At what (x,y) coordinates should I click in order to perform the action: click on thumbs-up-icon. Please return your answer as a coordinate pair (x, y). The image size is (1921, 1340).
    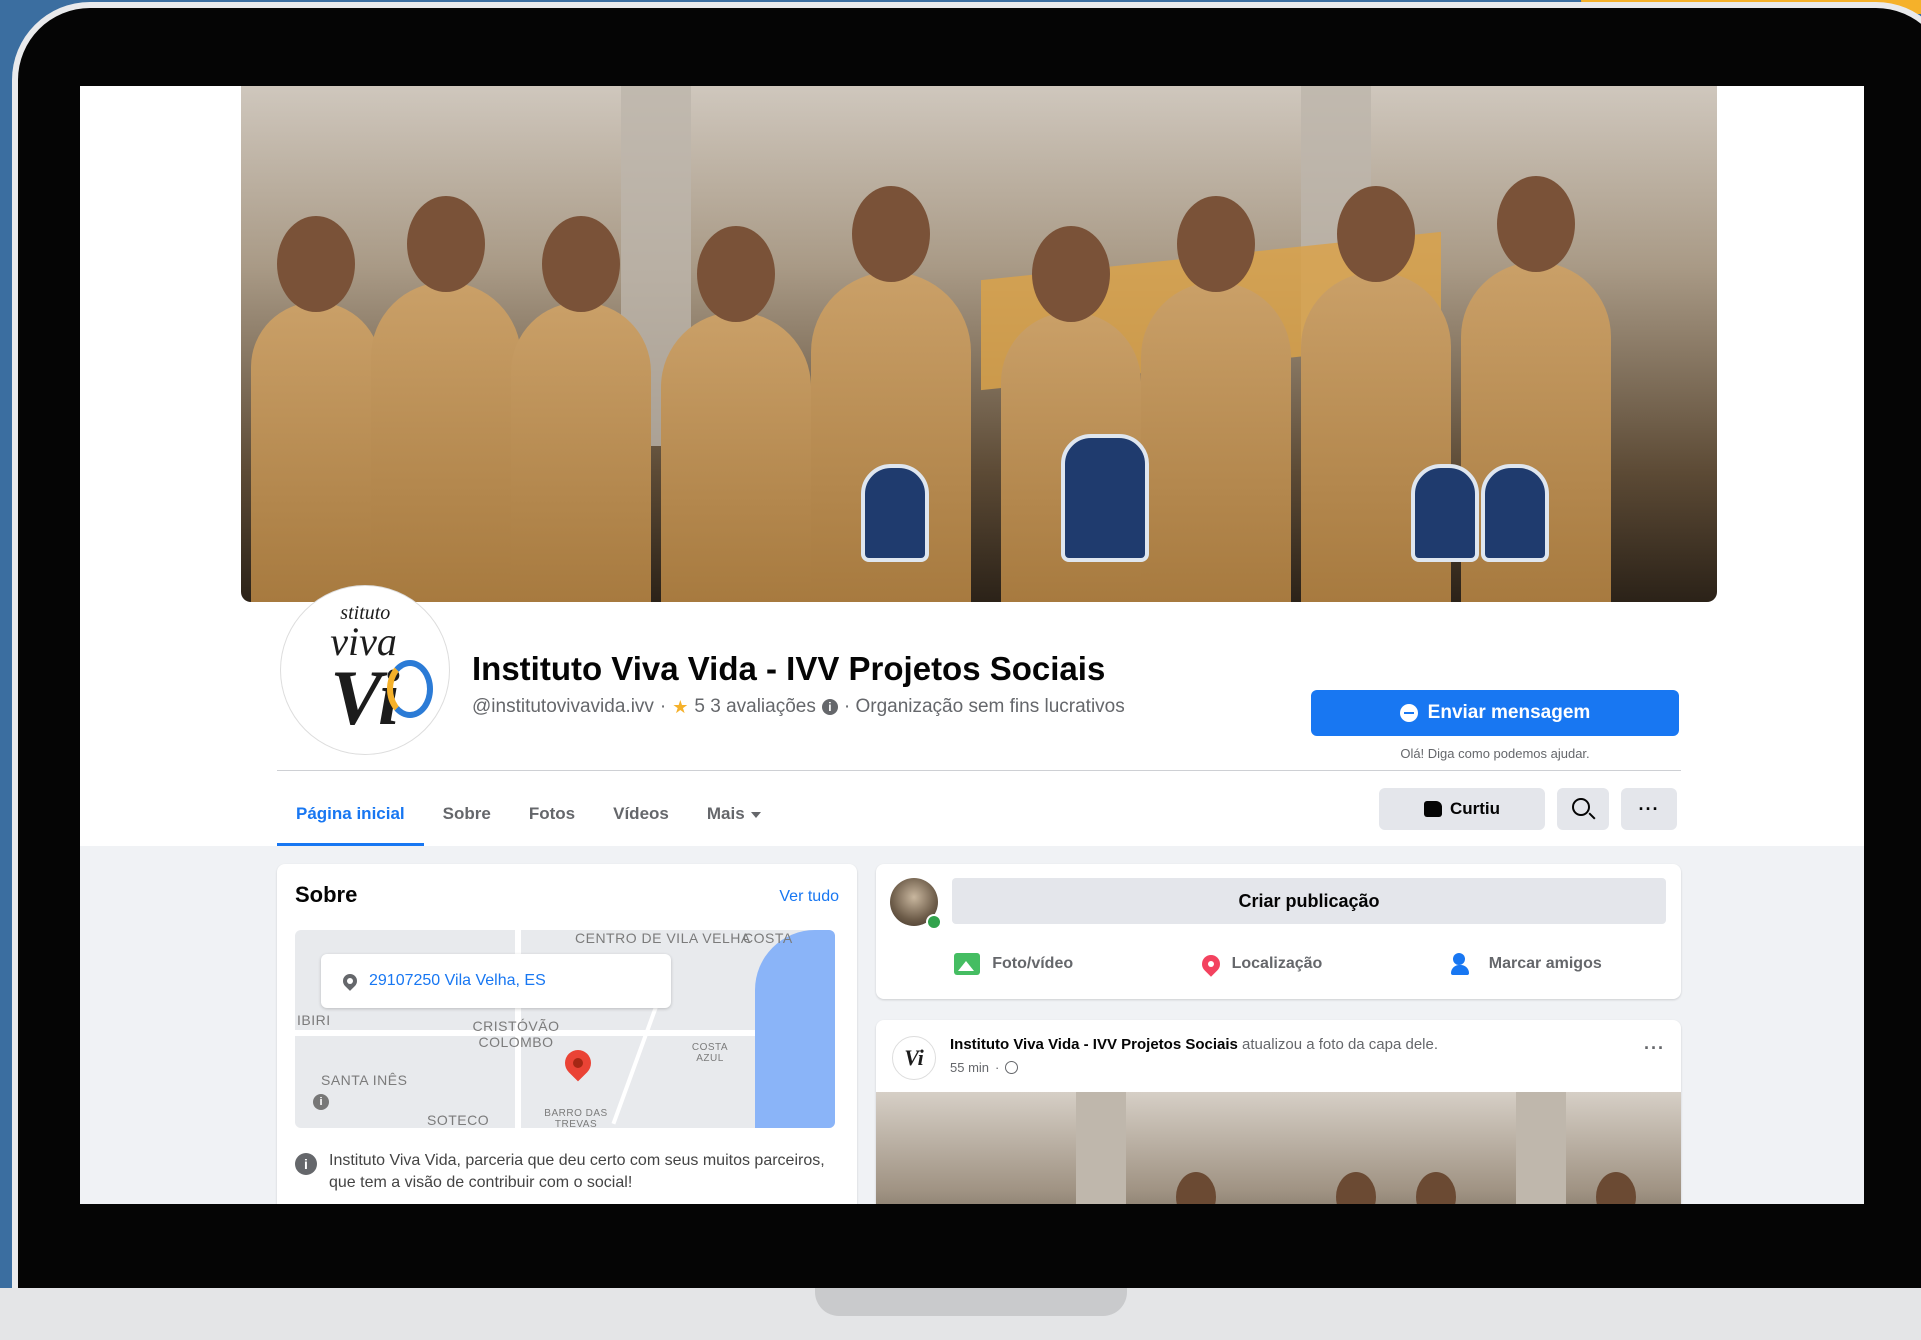
    Looking at the image, I should click on (1432, 809).